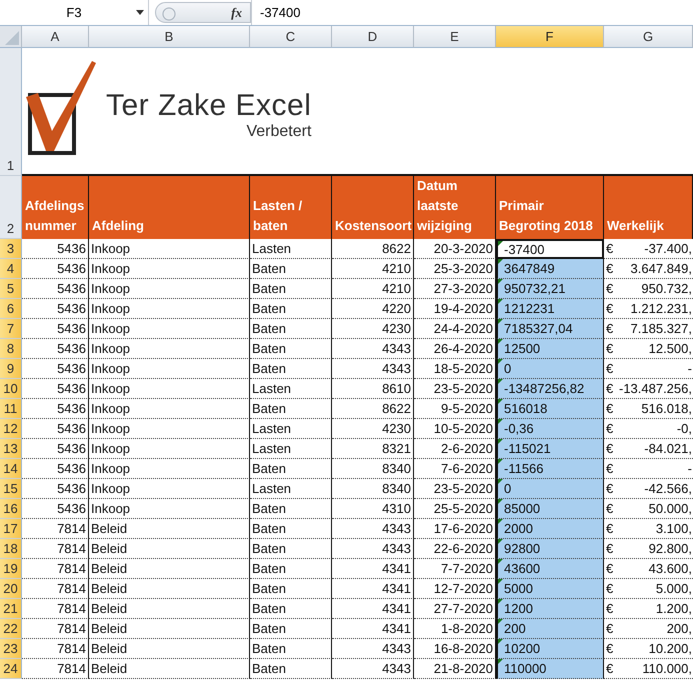 The height and width of the screenshot is (681, 693). Describe the element at coordinates (169, 37) in the screenshot. I see `column-header: B` at that location.